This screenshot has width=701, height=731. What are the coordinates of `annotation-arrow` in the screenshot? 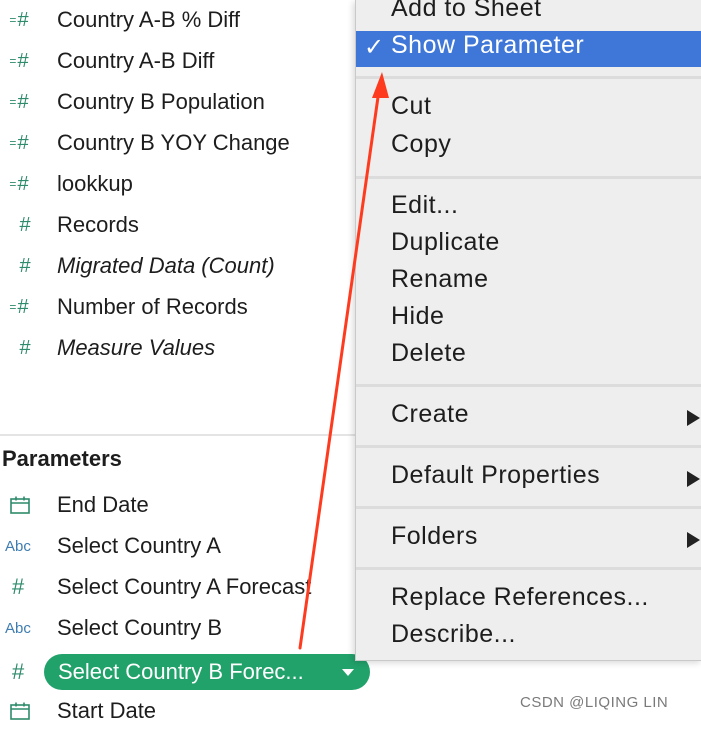 It's located at (343, 361).